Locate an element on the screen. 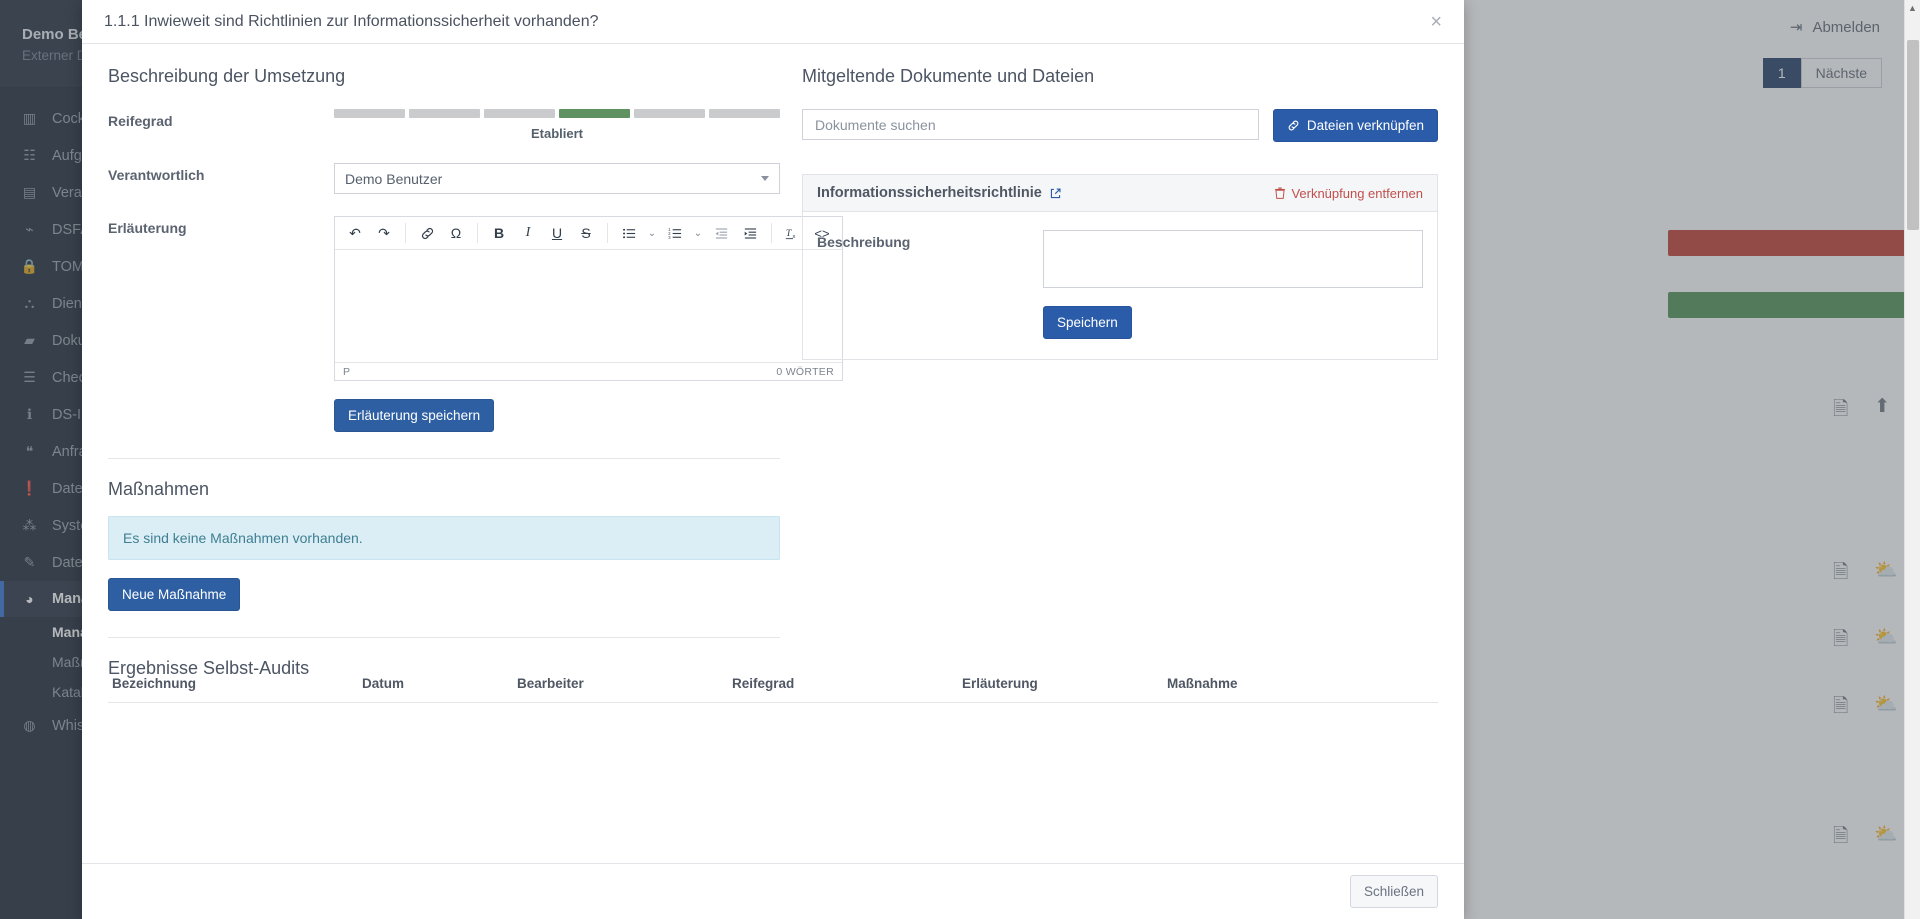 The width and height of the screenshot is (1920, 919). column-header-erlaeuterung: Erläuterung is located at coordinates (1000, 683).